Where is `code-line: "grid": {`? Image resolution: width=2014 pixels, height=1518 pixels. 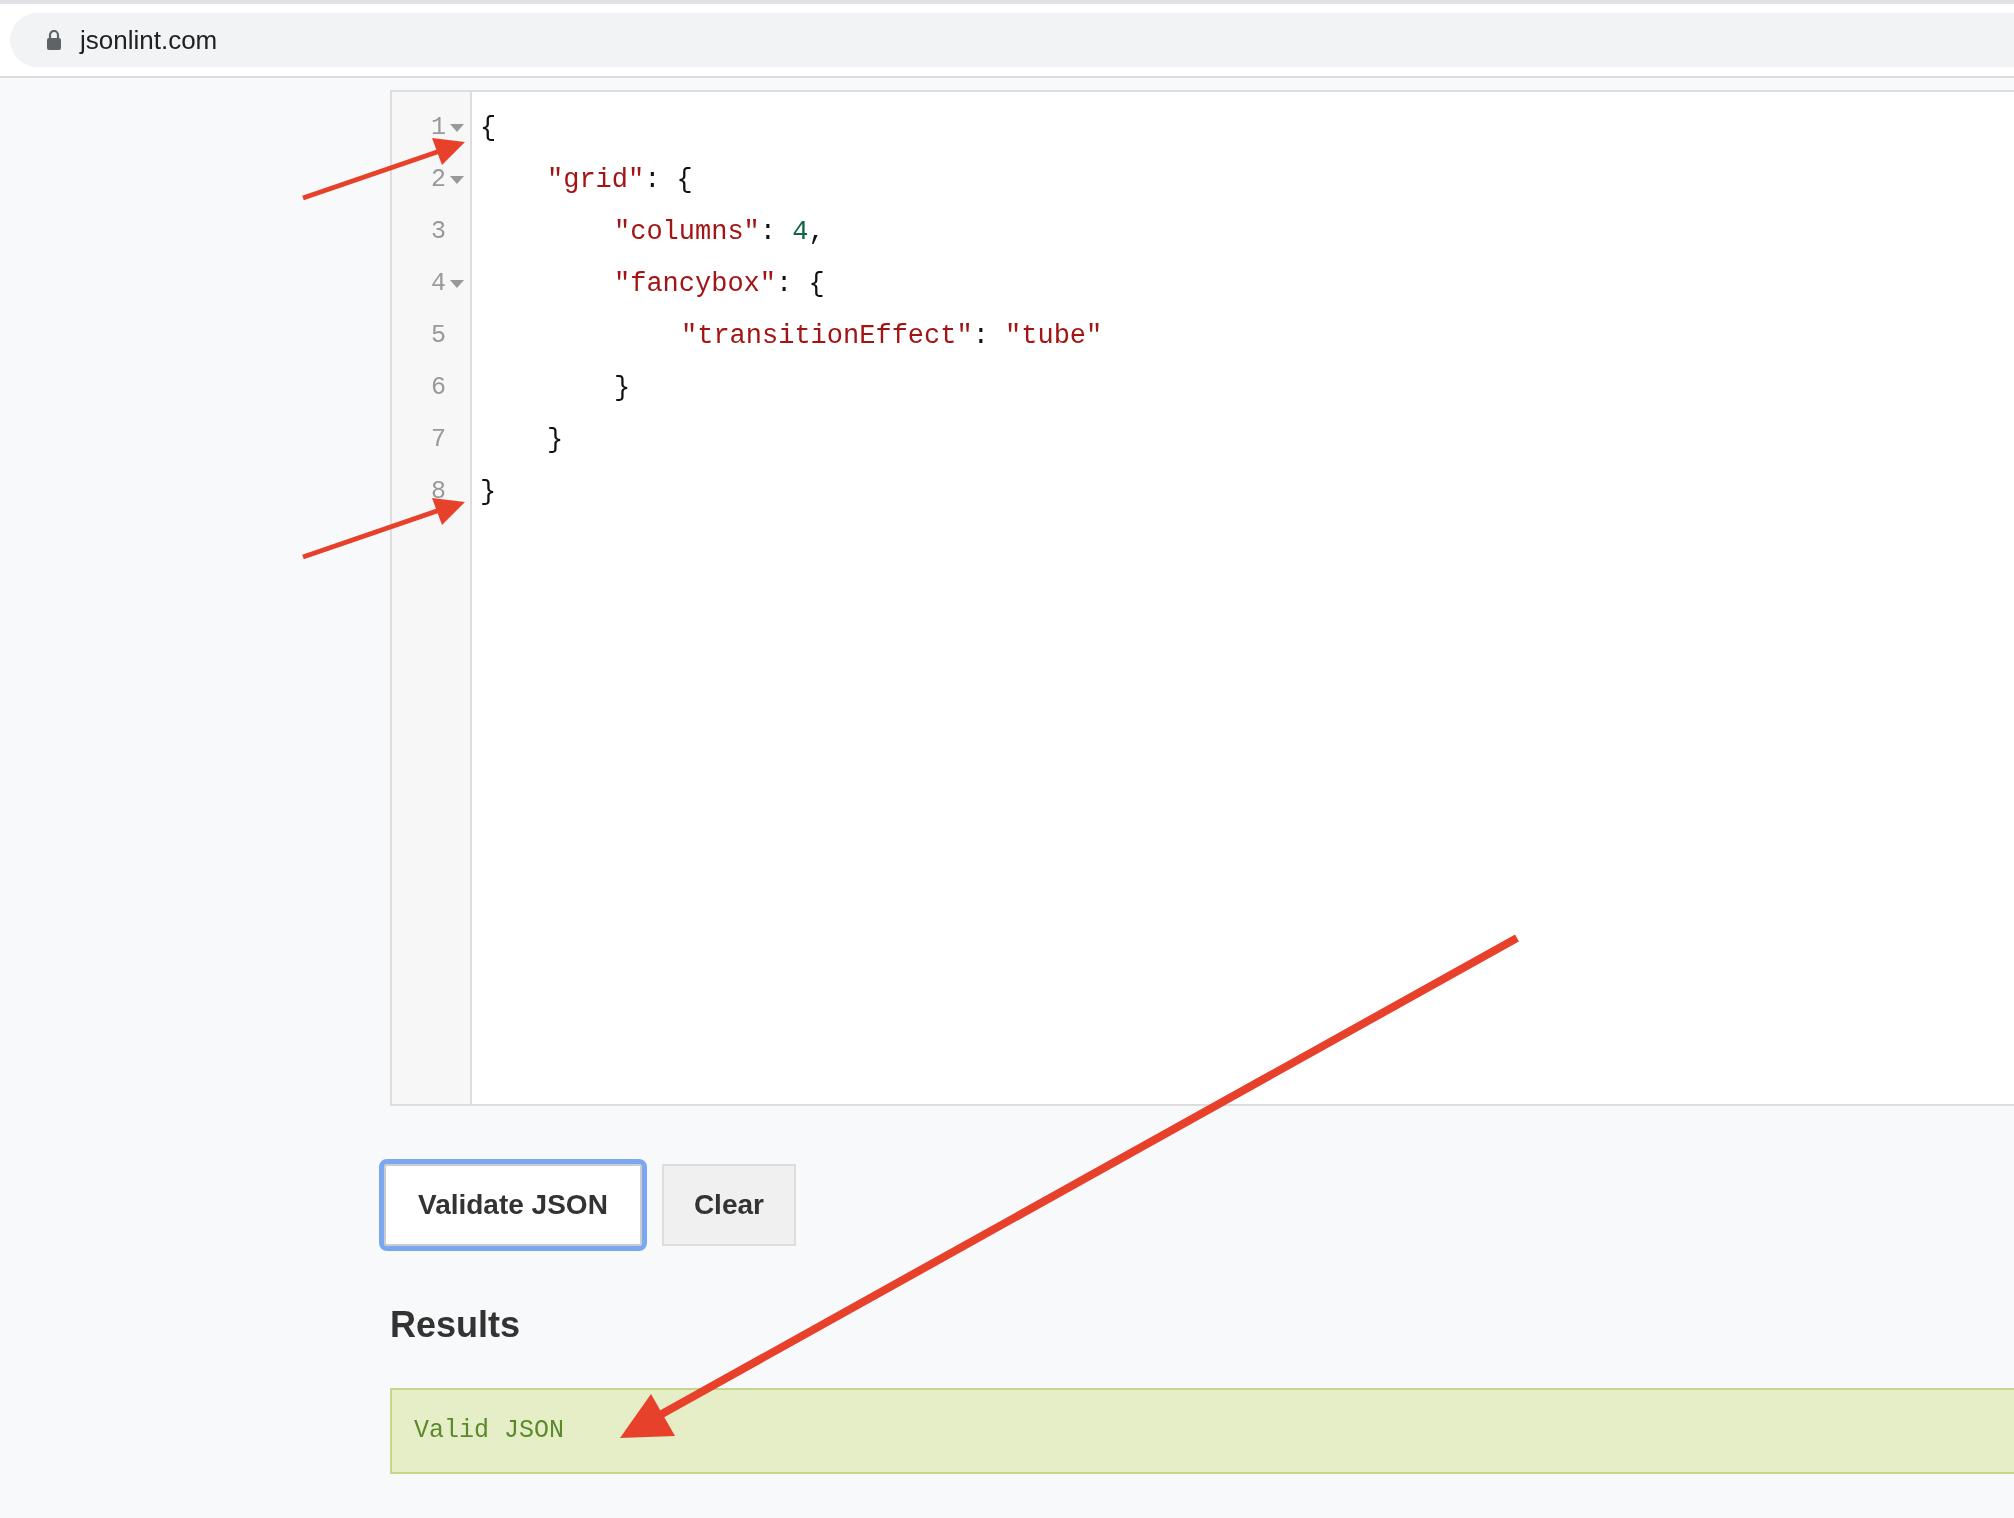 code-line: "grid": { is located at coordinates (620, 180).